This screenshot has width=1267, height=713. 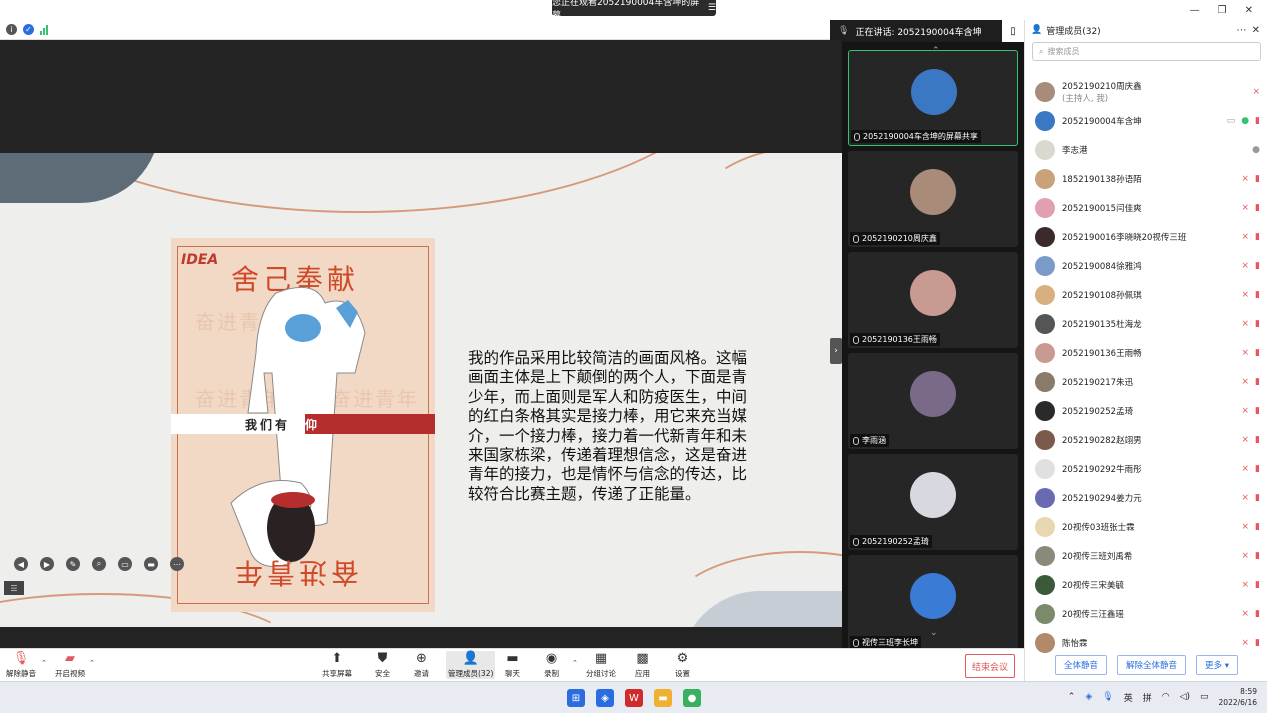 I want to click on participant-row: 2052190217朱迅 ⨯ ▮, so click(x=1146, y=381).